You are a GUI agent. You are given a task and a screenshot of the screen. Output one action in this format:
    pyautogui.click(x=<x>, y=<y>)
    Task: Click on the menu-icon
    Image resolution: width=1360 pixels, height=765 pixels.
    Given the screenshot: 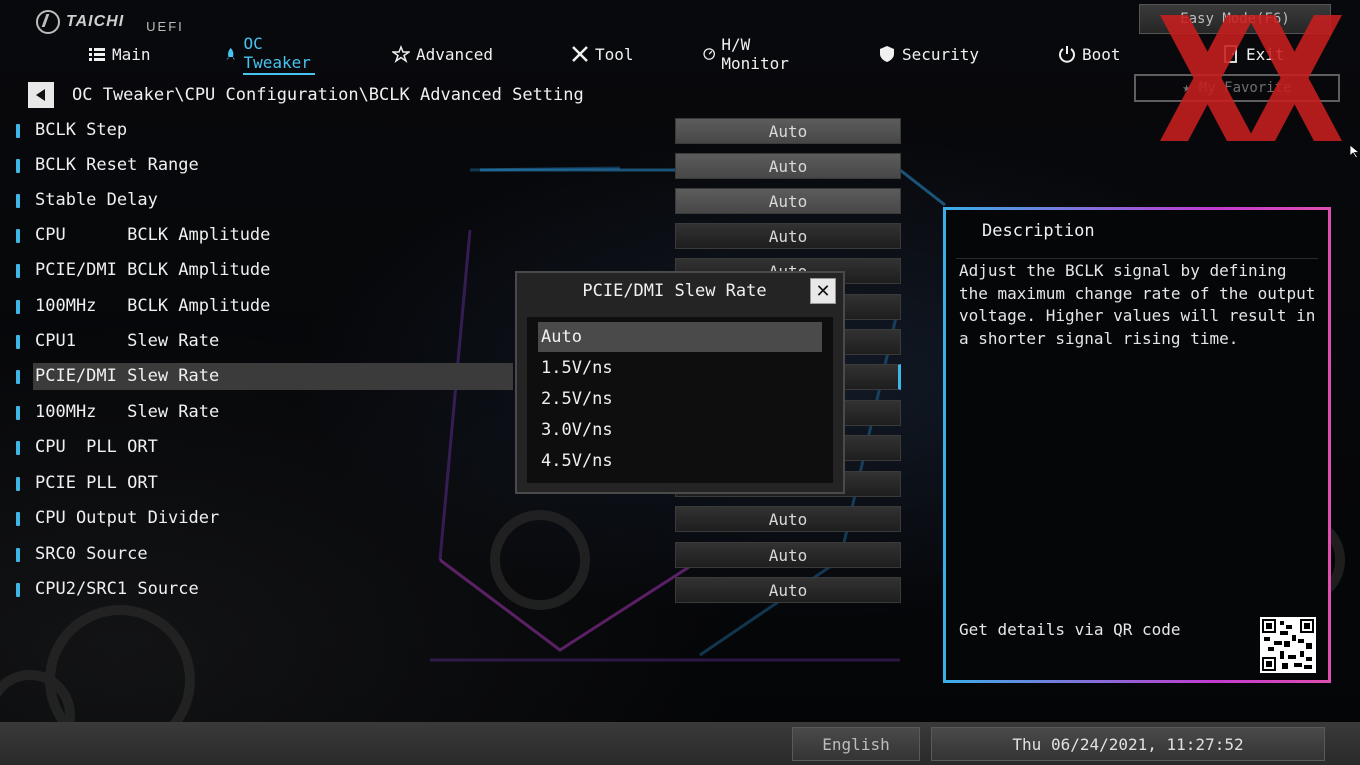 What is the action you would take?
    pyautogui.click(x=97, y=54)
    